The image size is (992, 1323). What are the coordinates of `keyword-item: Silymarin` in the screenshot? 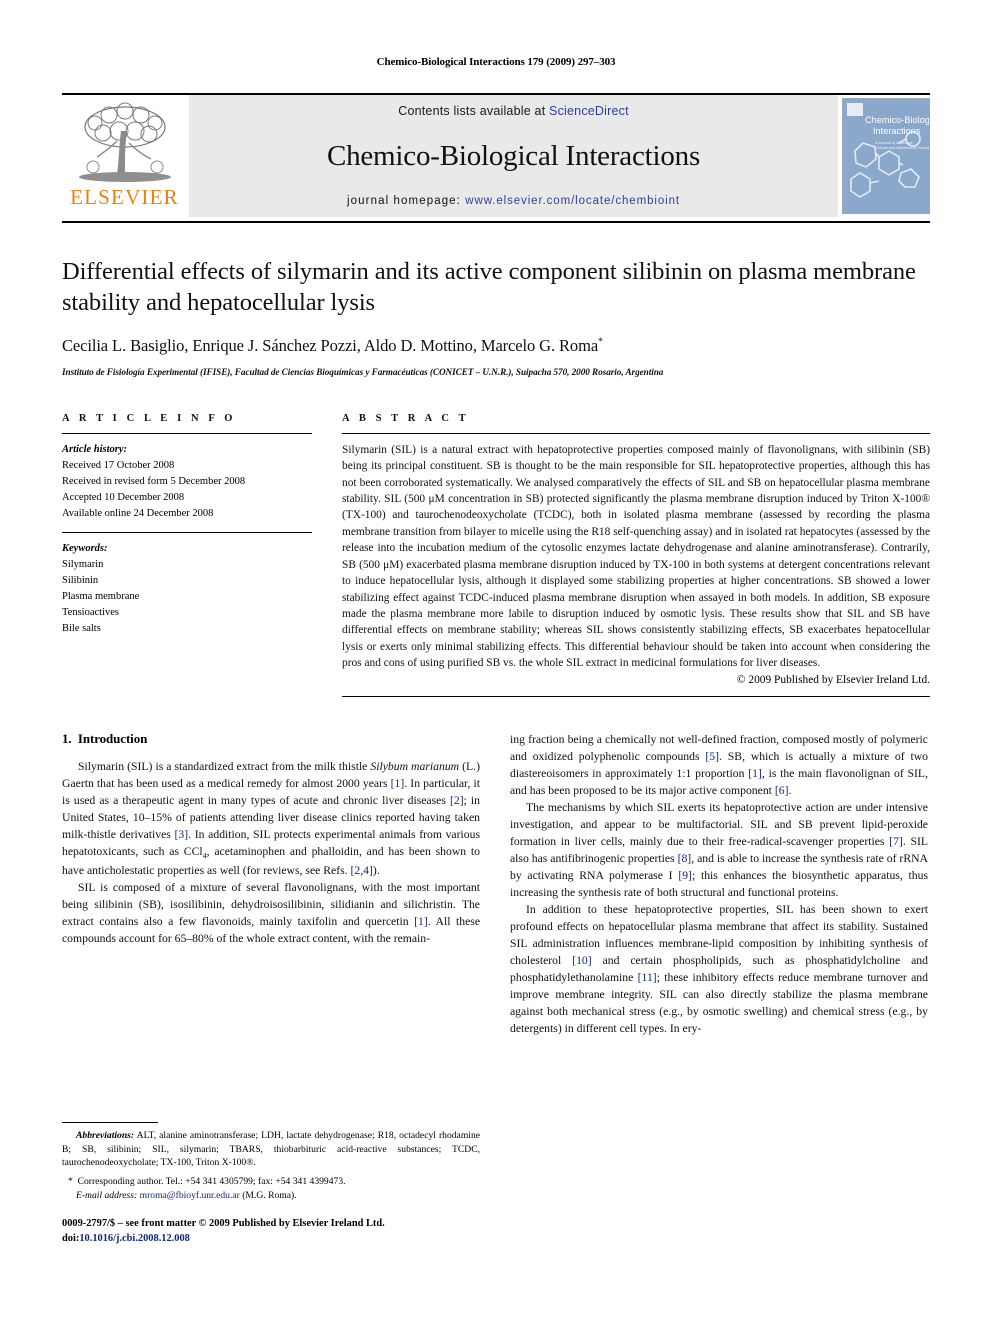 It's located at (83, 565).